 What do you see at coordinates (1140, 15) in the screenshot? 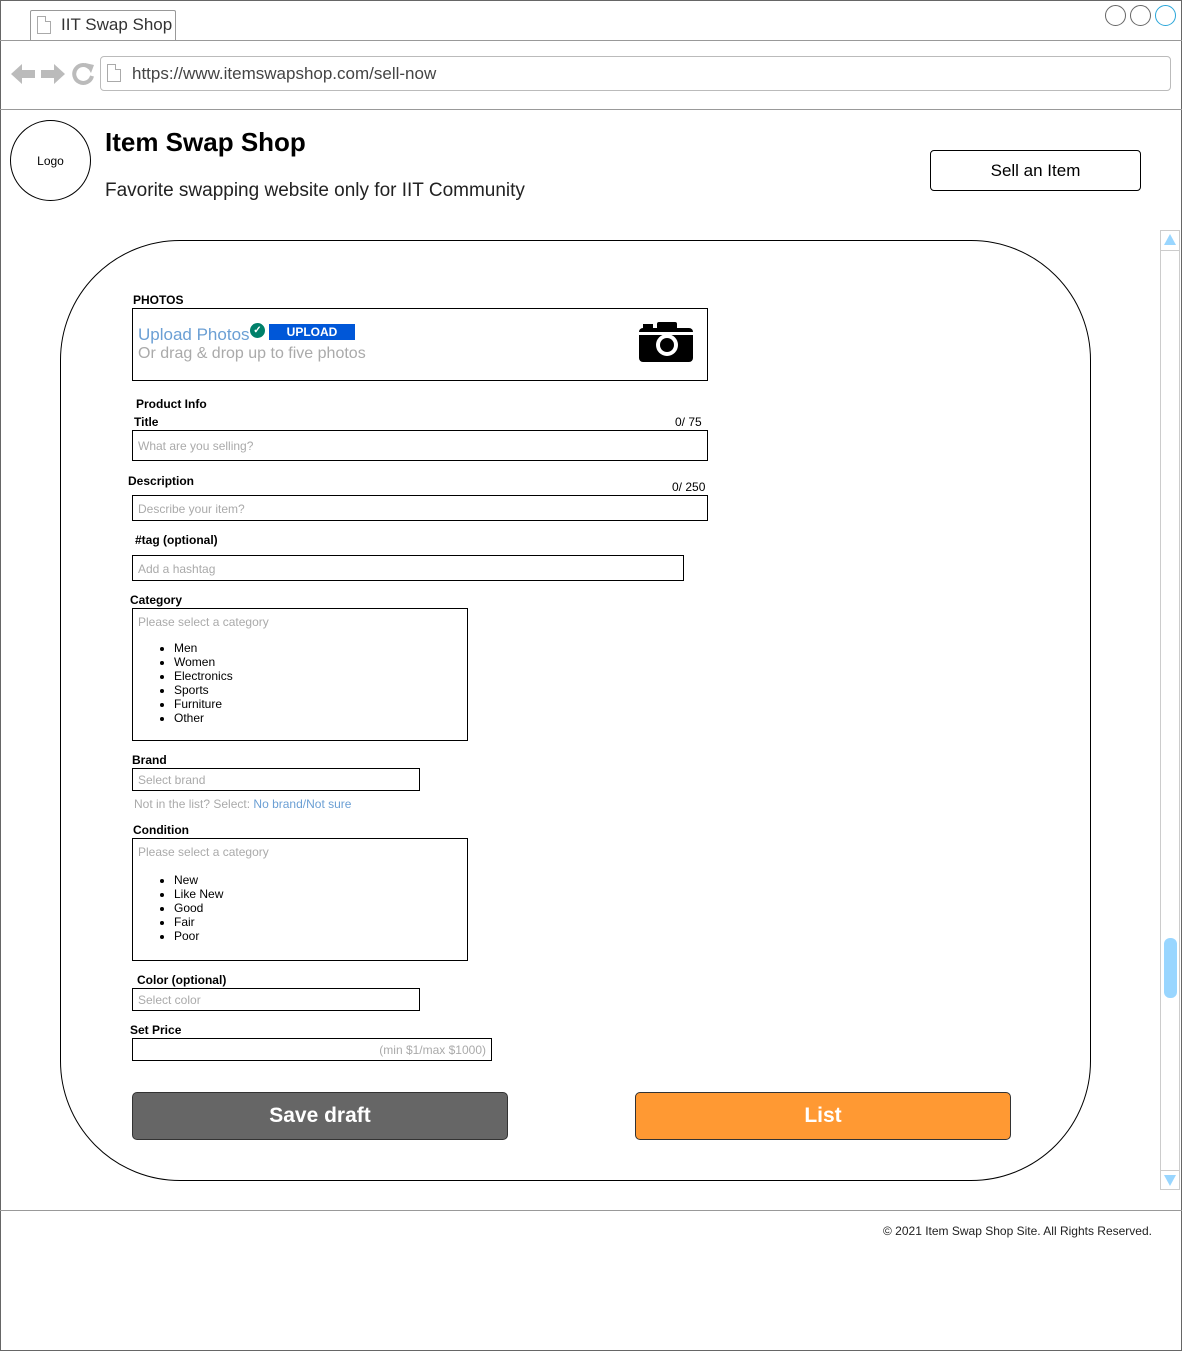
I see `window-maximize-icon` at bounding box center [1140, 15].